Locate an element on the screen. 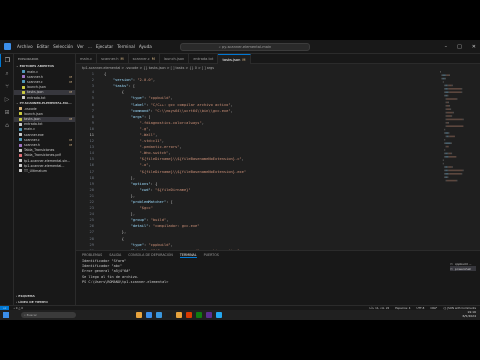  line-number: 3 is located at coordinates (92, 86).